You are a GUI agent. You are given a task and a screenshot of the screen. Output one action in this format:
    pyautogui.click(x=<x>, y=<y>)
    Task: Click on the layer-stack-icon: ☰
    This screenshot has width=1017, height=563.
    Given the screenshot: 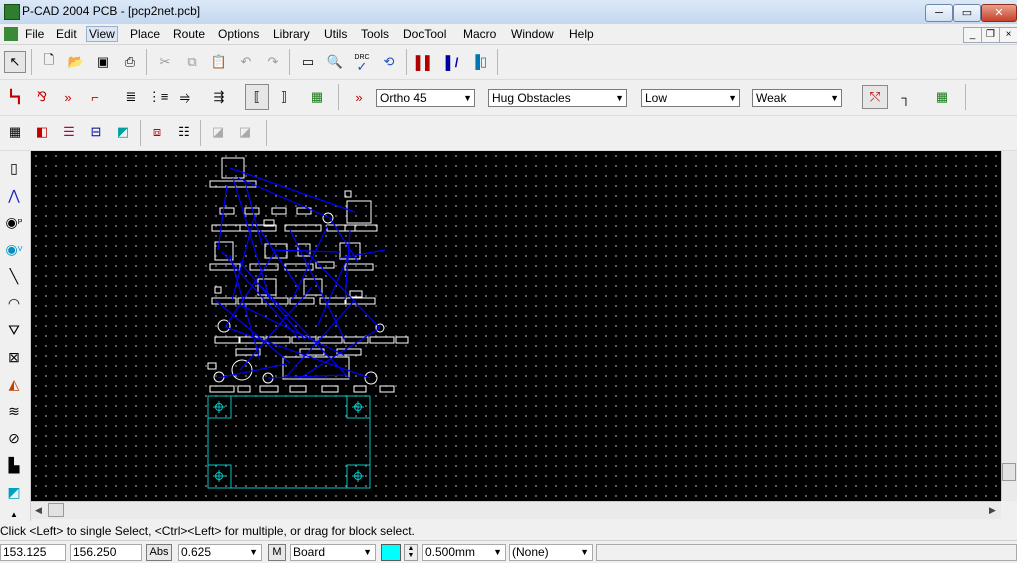 What is the action you would take?
    pyautogui.click(x=69, y=132)
    